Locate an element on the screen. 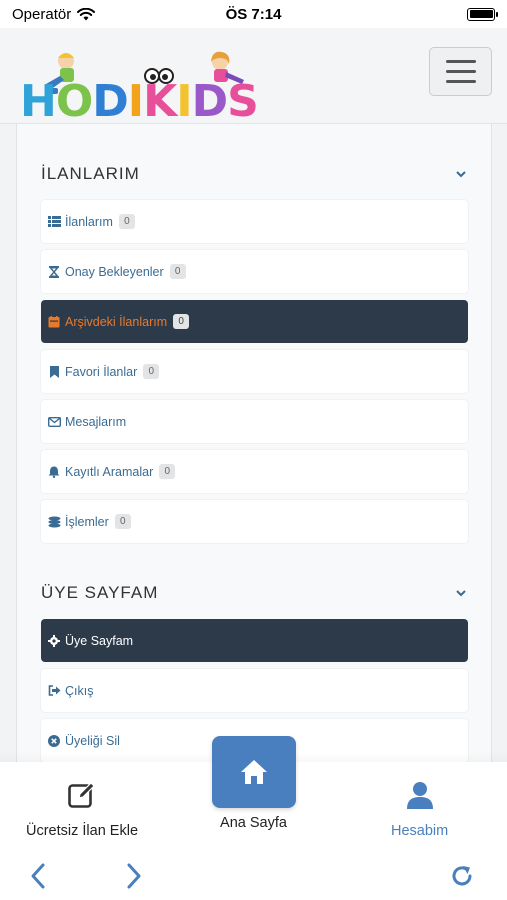 The width and height of the screenshot is (507, 900). section-header-uye-sayfam: ÜYE SAYFAM is located at coordinates (254, 593).